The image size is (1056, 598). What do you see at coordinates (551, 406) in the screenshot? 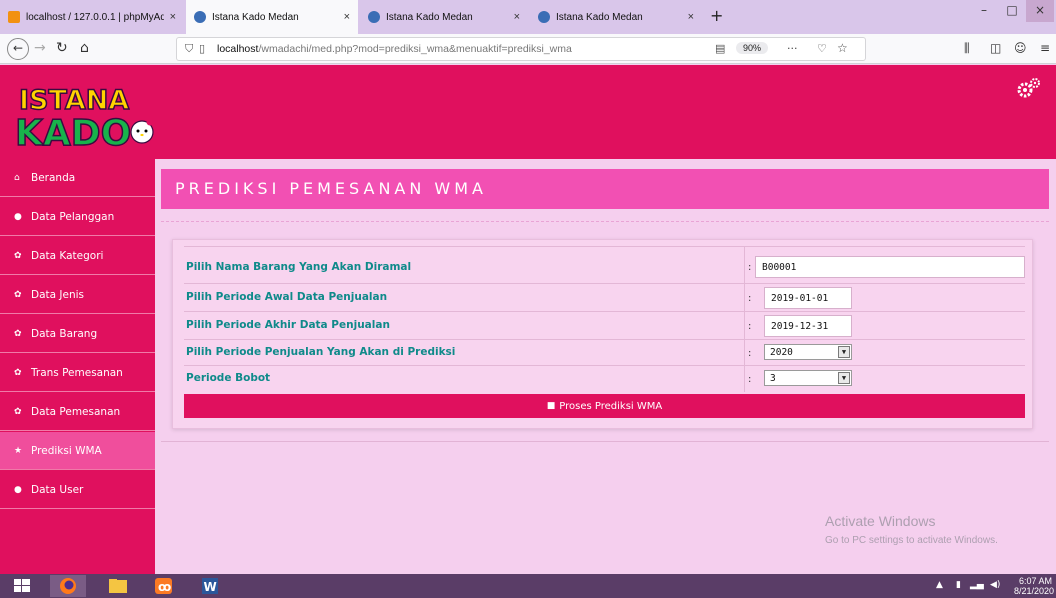
I see `book-icon: ■` at bounding box center [551, 406].